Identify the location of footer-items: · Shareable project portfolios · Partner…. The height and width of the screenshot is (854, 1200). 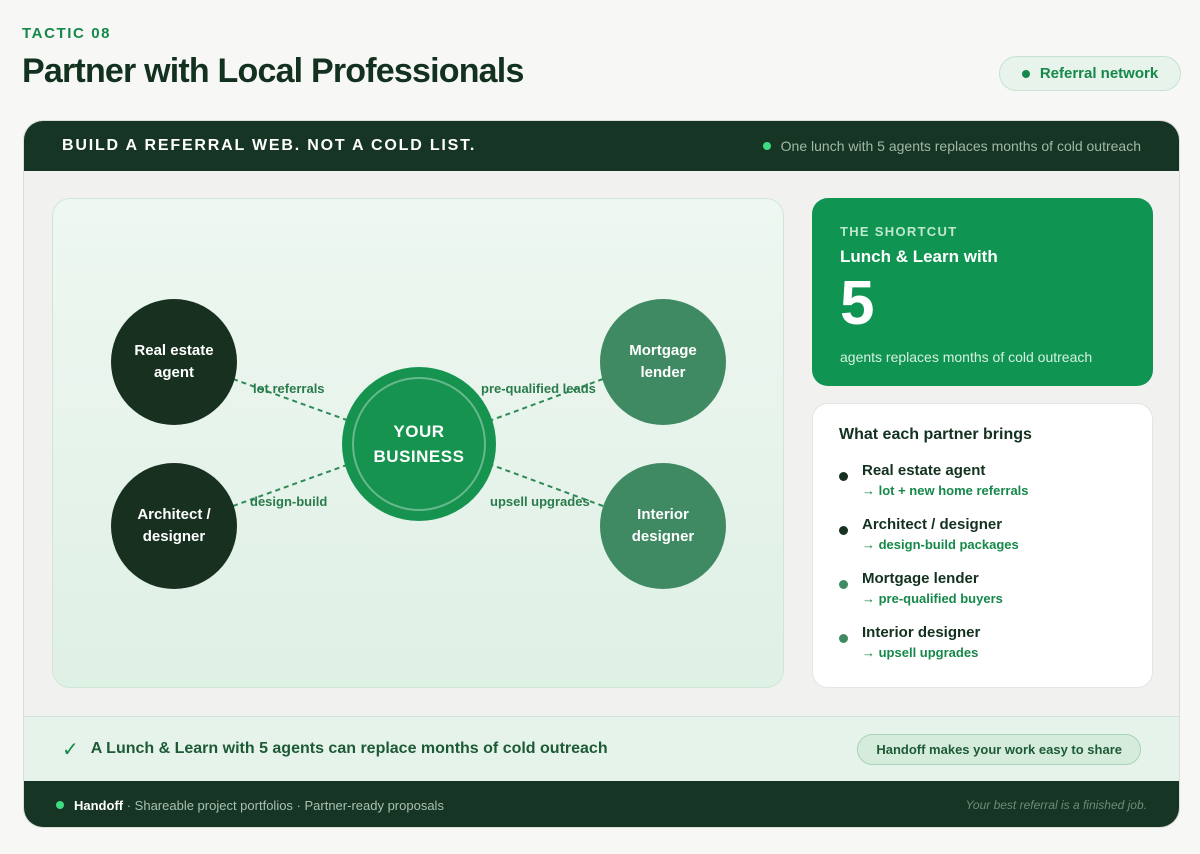
(285, 805).